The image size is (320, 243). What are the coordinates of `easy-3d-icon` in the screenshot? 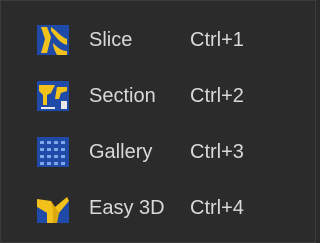 It's located at (53, 208).